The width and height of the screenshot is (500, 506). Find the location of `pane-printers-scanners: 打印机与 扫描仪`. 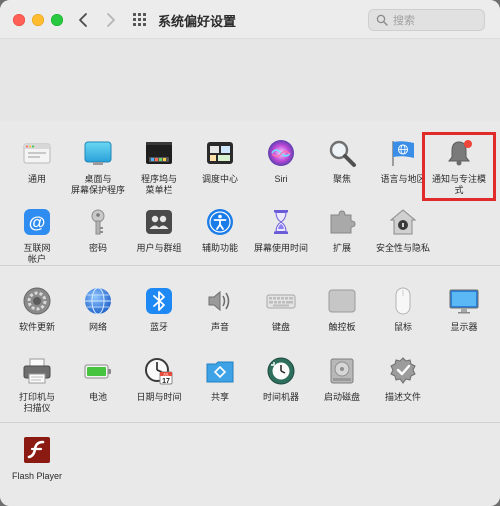

pane-printers-scanners: 打印机与 扫描仪 is located at coordinates (37, 385).